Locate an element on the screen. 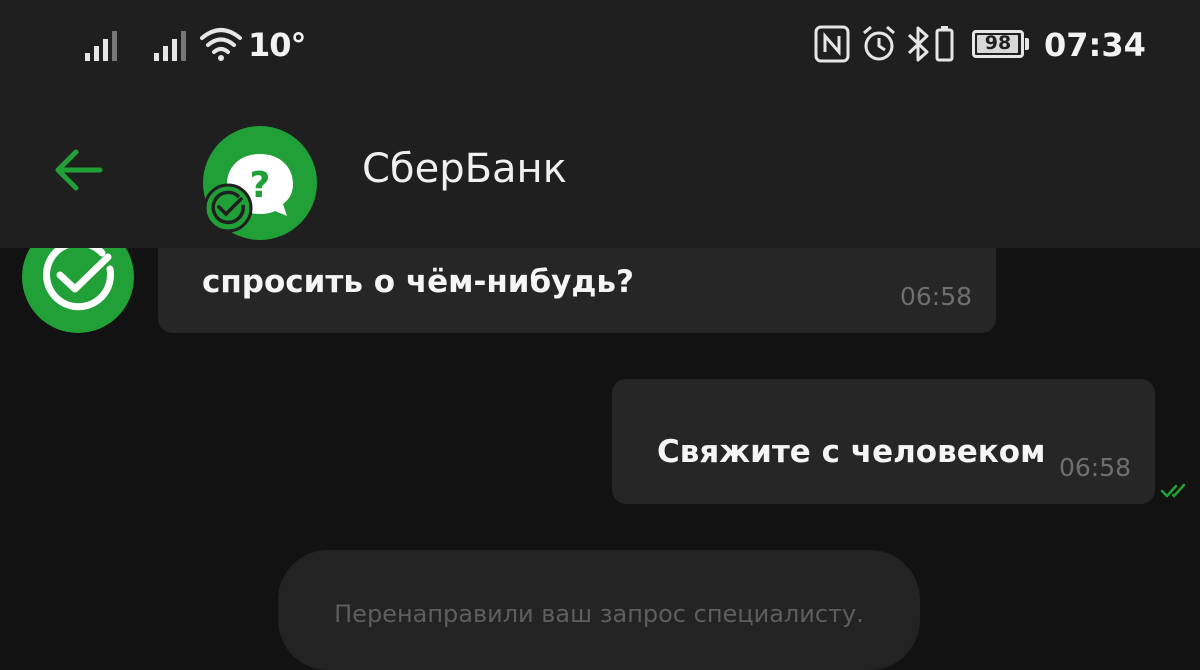 Image resolution: width=1200 pixels, height=670 pixels. nfc-icon is located at coordinates (832, 44).